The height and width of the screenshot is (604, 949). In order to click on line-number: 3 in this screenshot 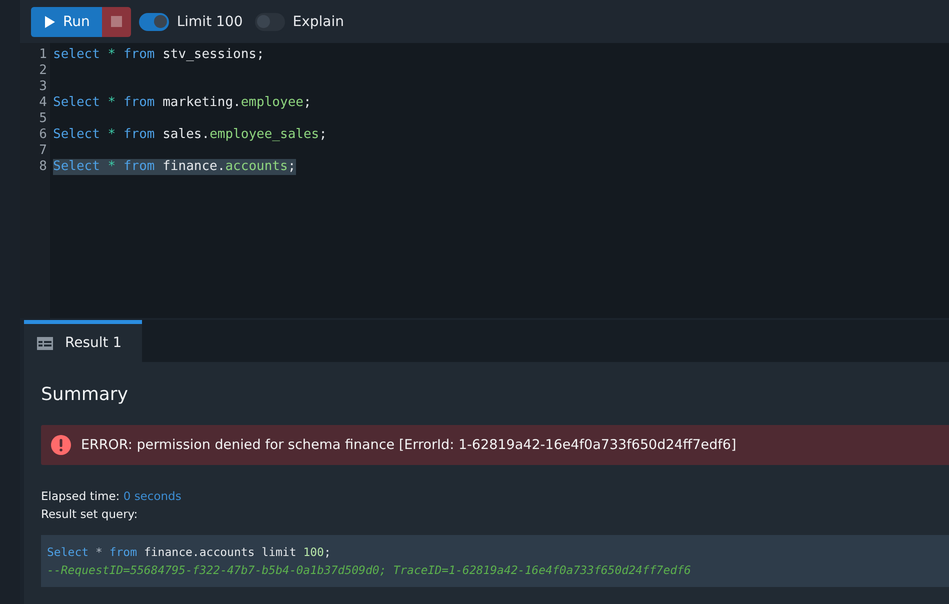, I will do `click(43, 87)`.